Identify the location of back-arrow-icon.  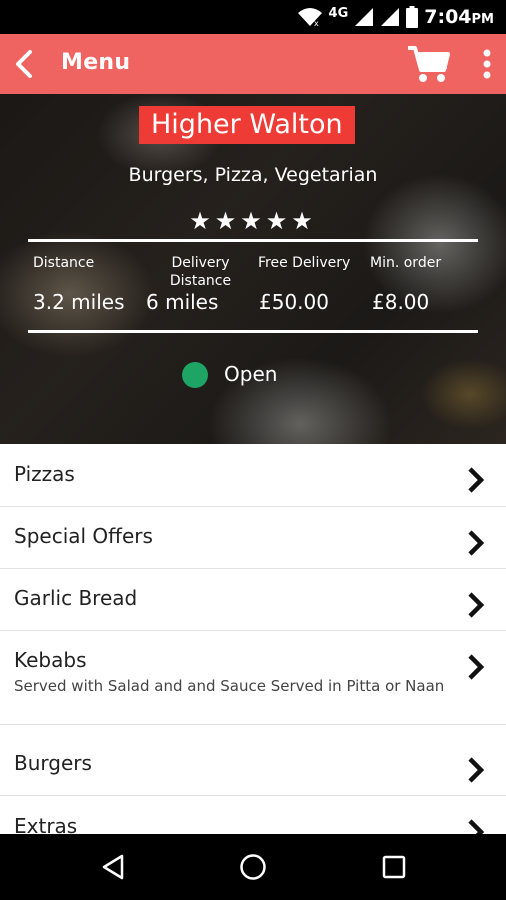
(25, 64).